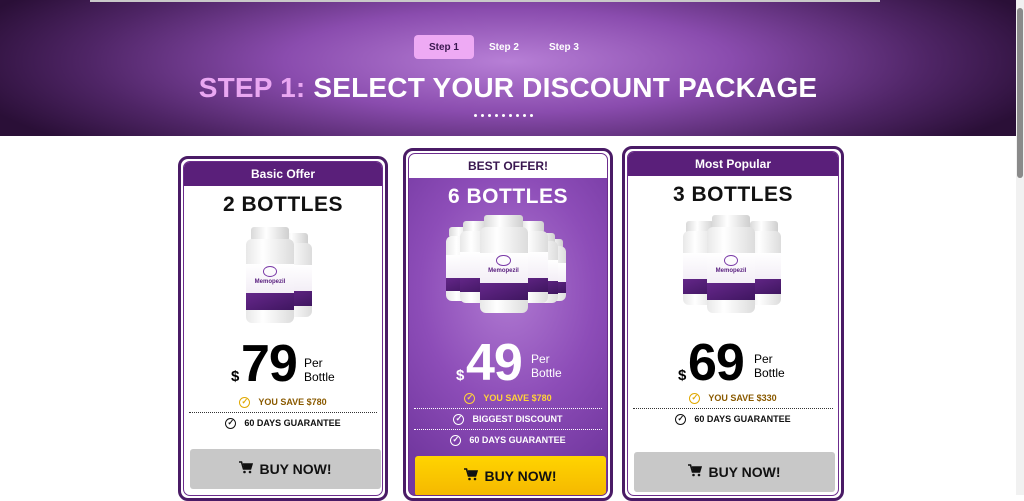 The height and width of the screenshot is (501, 1024). Describe the element at coordinates (564, 47) in the screenshot. I see `step-3-tab: Step 3` at that location.